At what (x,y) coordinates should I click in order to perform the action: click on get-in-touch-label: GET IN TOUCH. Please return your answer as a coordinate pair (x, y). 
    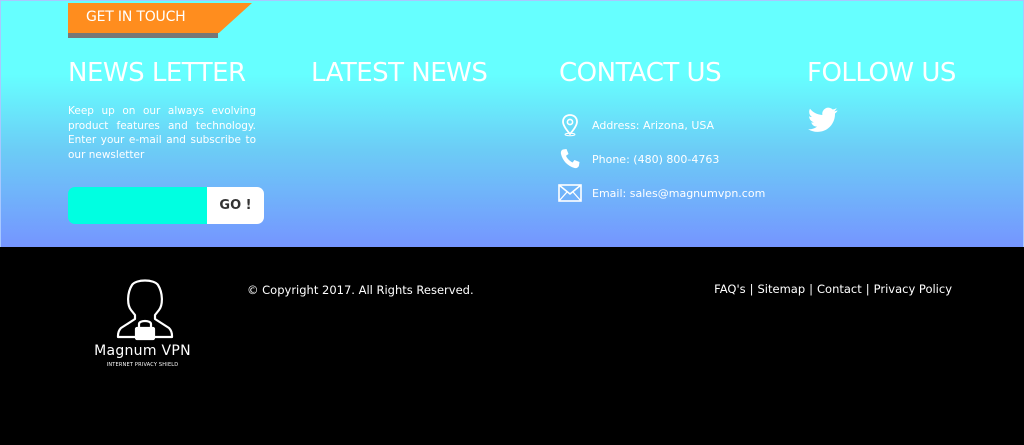
    Looking at the image, I should click on (136, 17).